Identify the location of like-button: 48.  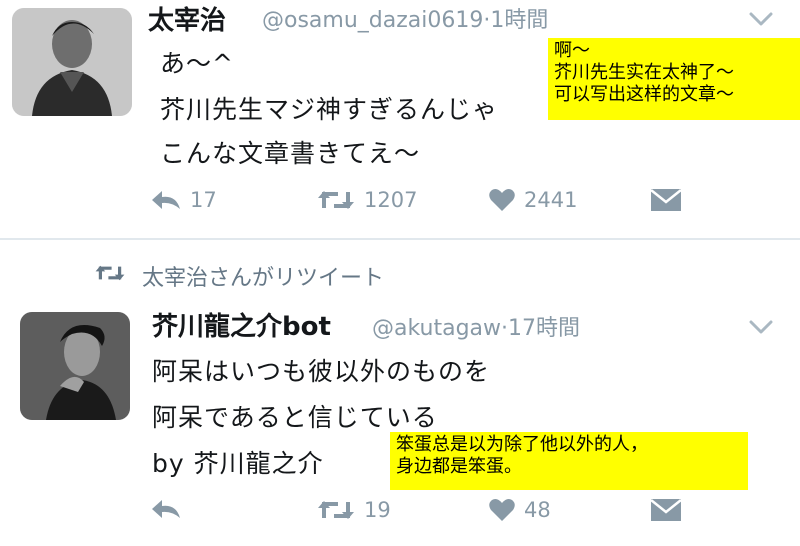
(519, 510).